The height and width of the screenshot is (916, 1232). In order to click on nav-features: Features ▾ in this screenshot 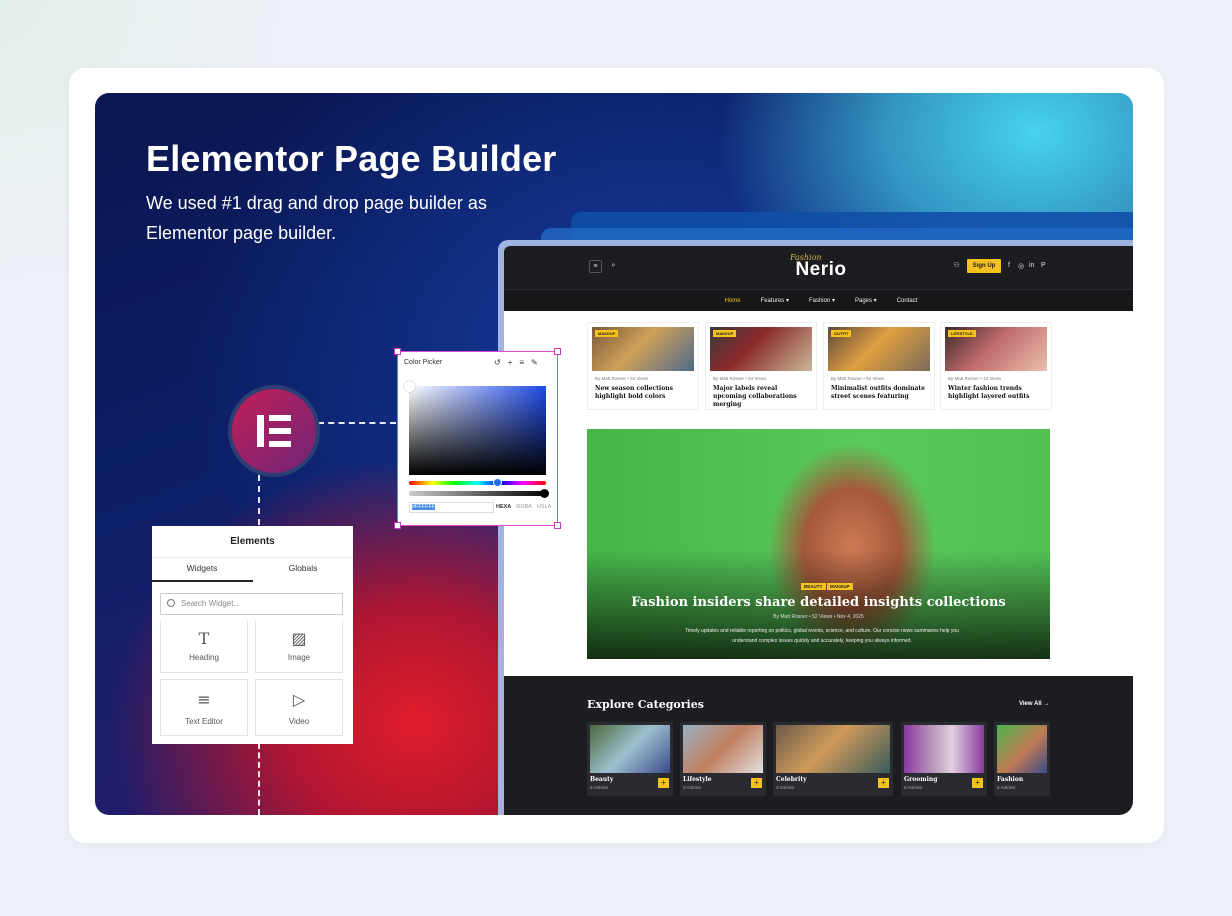, I will do `click(775, 301)`.